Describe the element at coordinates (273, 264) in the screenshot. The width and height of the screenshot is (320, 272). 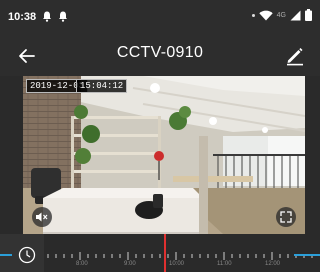
I see `timeline-label: 12:00` at that location.